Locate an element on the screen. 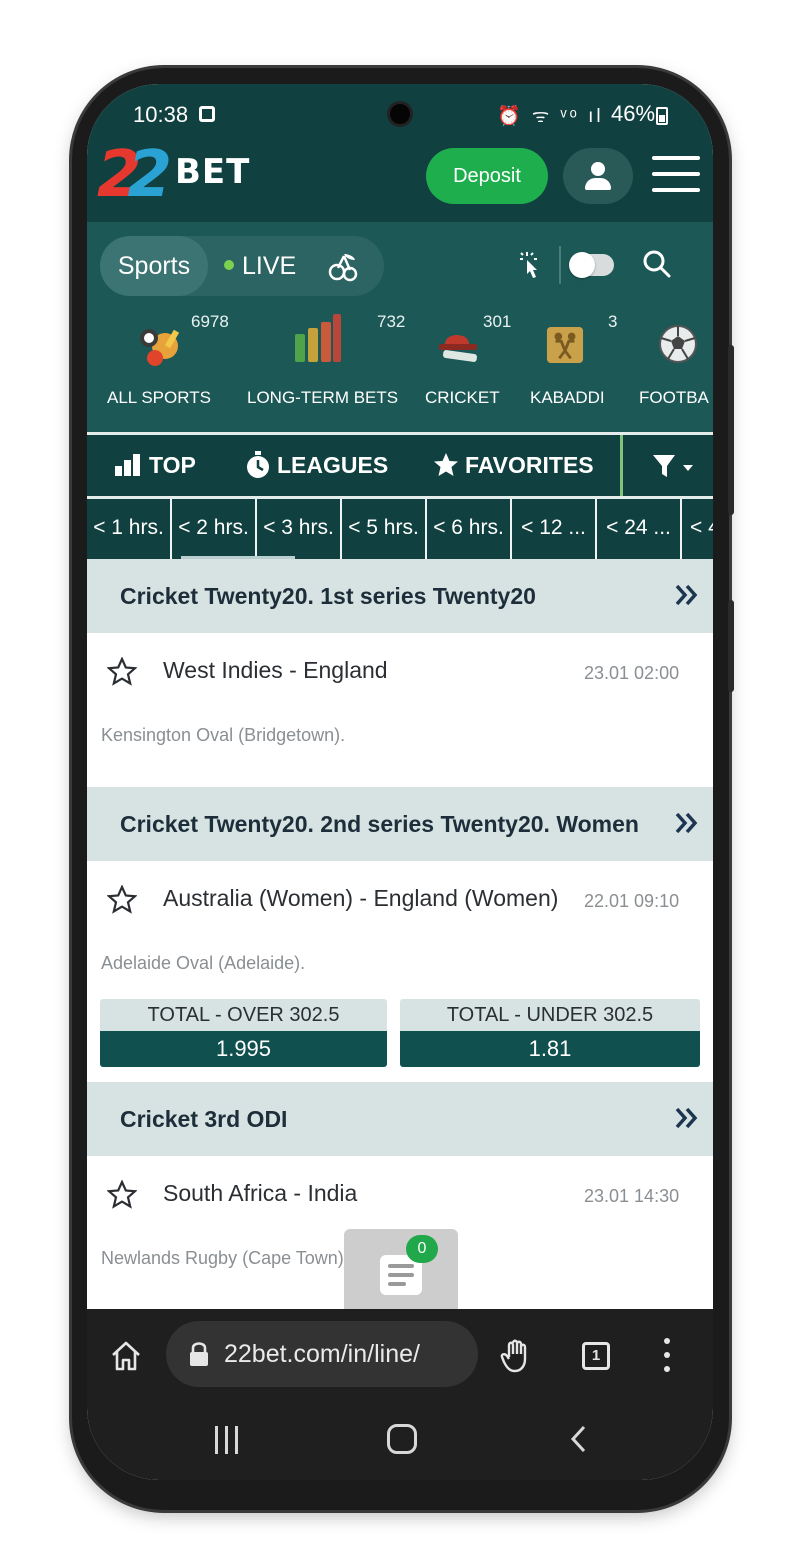 The height and width of the screenshot is (1565, 800). category-count: 3 is located at coordinates (613, 321).